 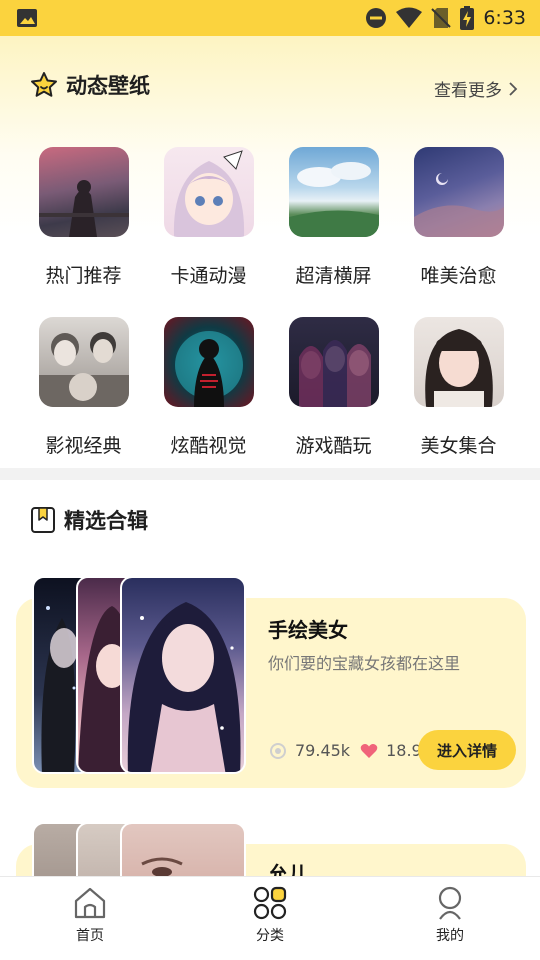 I want to click on category-label: 游戏酷玩, so click(x=333, y=446).